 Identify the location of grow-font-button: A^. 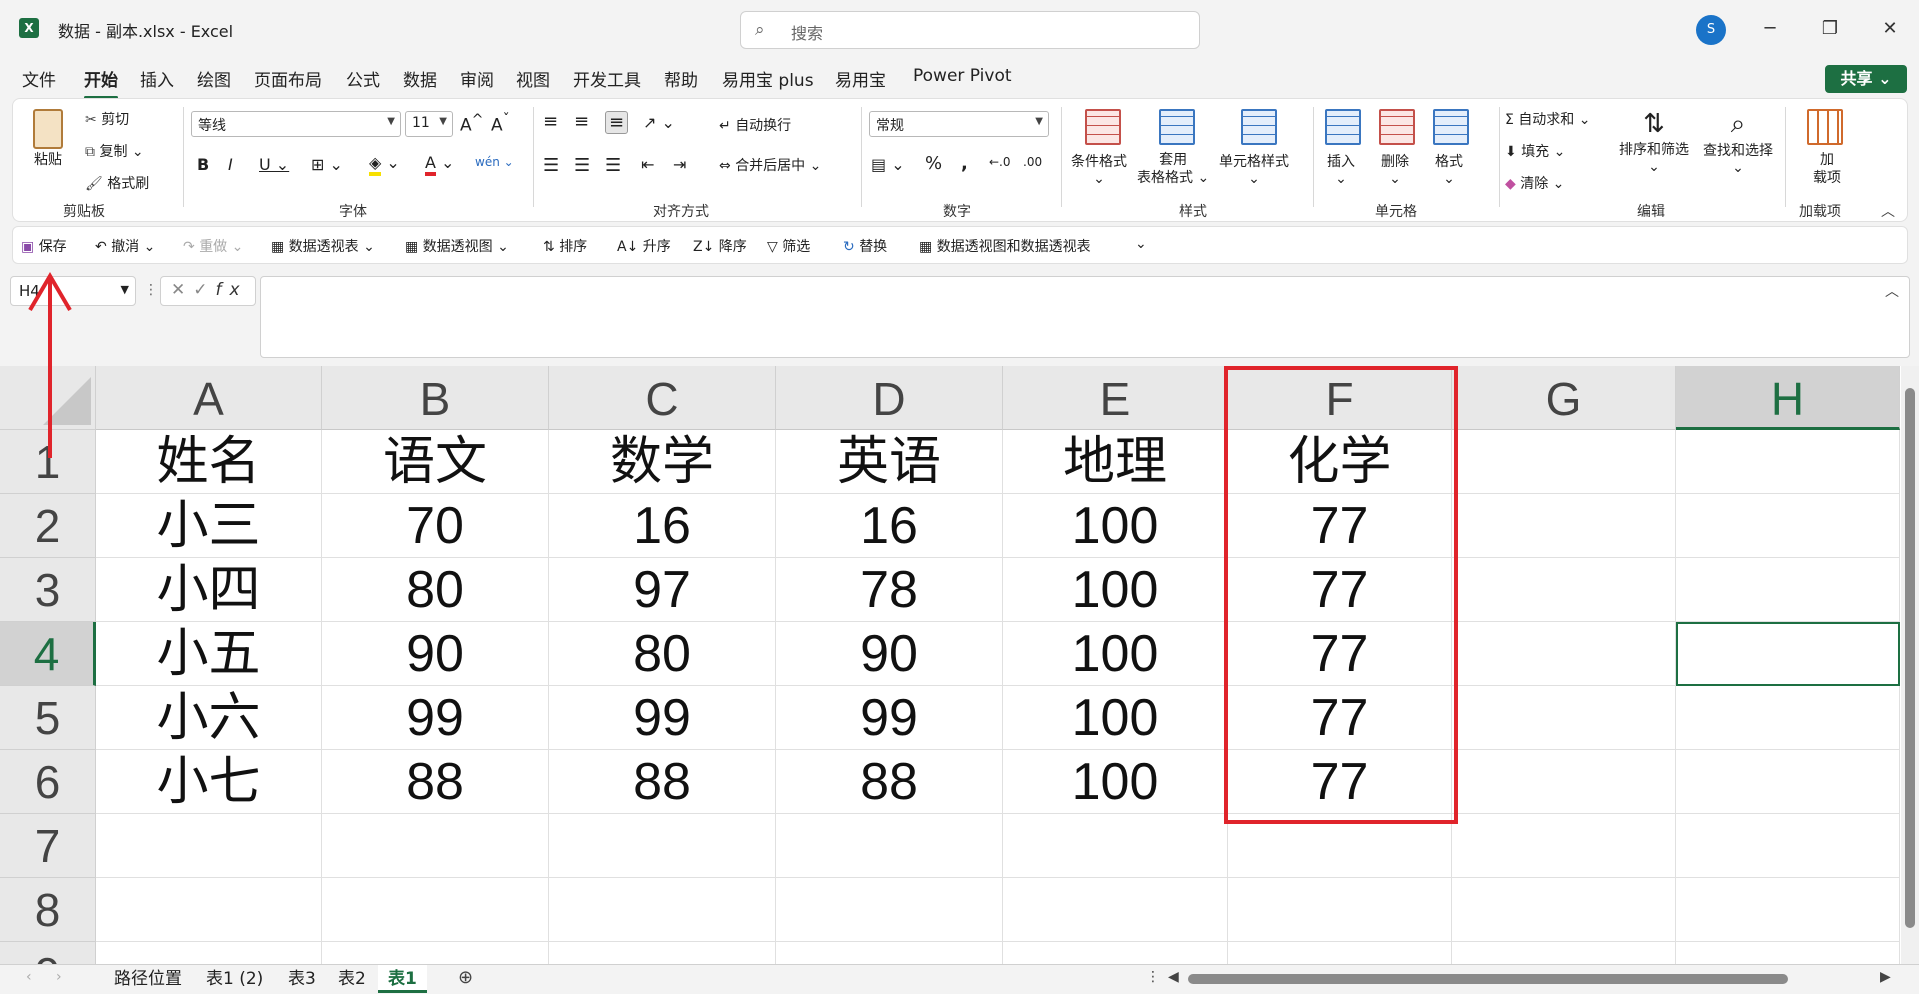
(472, 124).